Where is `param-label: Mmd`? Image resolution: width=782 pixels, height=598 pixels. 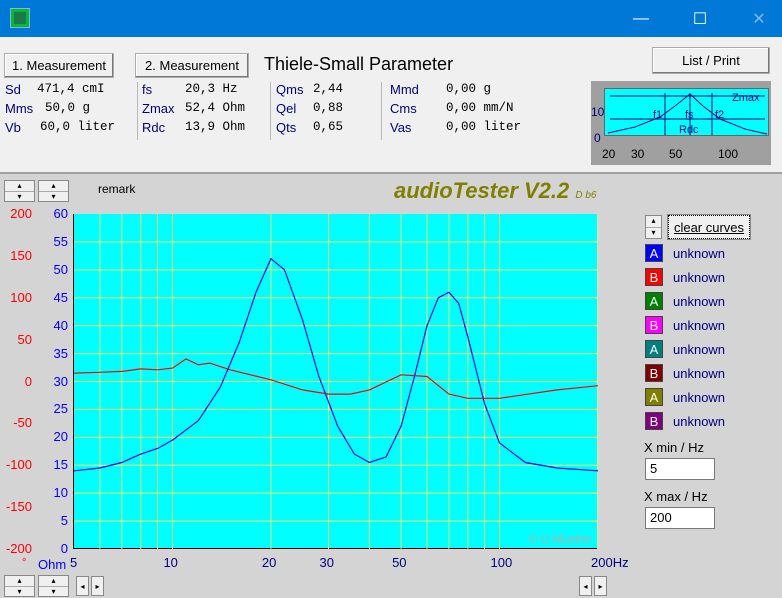
param-label: Mmd is located at coordinates (404, 89).